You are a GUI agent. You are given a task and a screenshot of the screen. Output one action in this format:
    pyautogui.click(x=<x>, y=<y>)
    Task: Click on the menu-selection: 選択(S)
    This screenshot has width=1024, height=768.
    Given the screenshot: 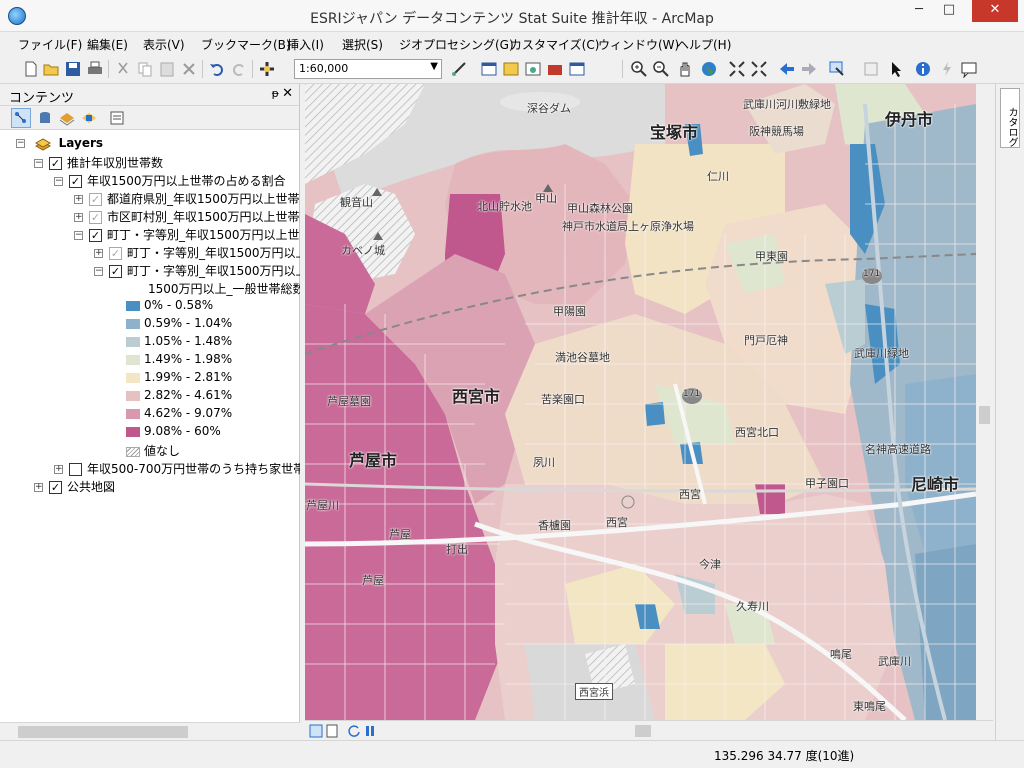 What is the action you would take?
    pyautogui.click(x=362, y=44)
    